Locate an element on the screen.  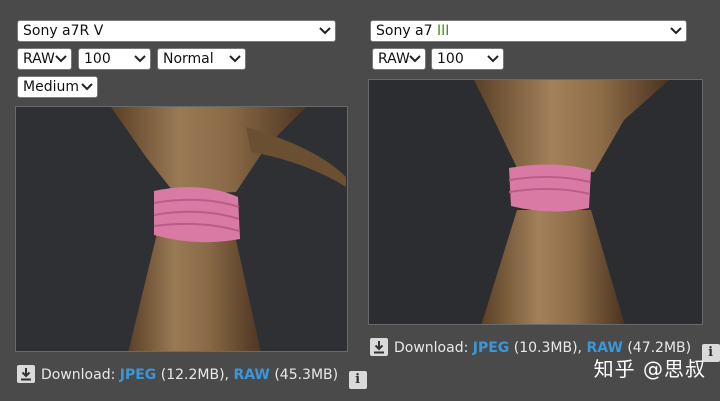
jpeg-size: (12.2MB), is located at coordinates (194, 375).